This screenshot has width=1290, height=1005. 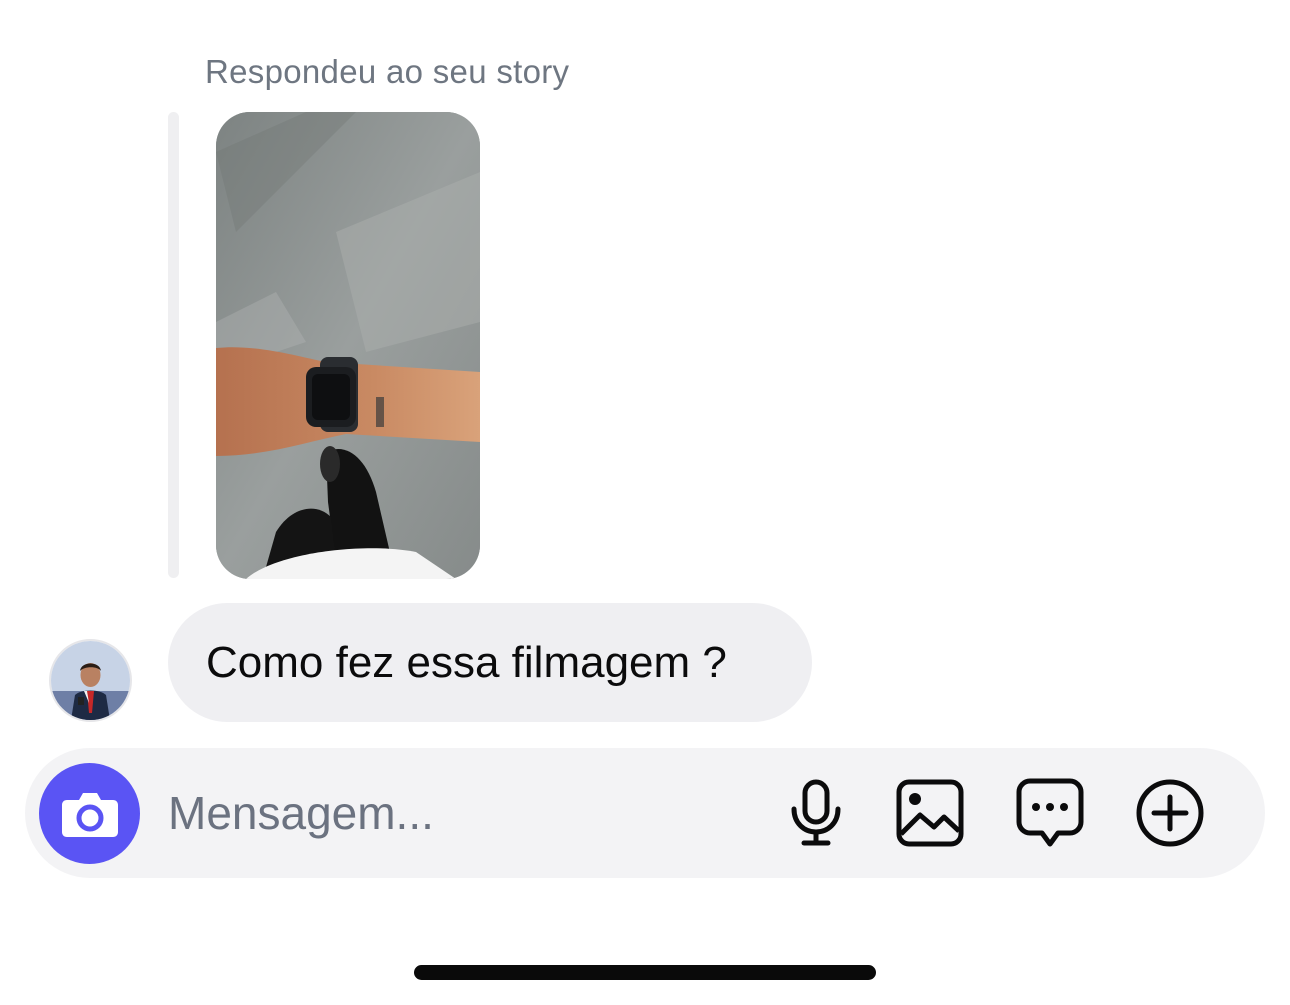 I want to click on gallery-button, so click(x=930, y=813).